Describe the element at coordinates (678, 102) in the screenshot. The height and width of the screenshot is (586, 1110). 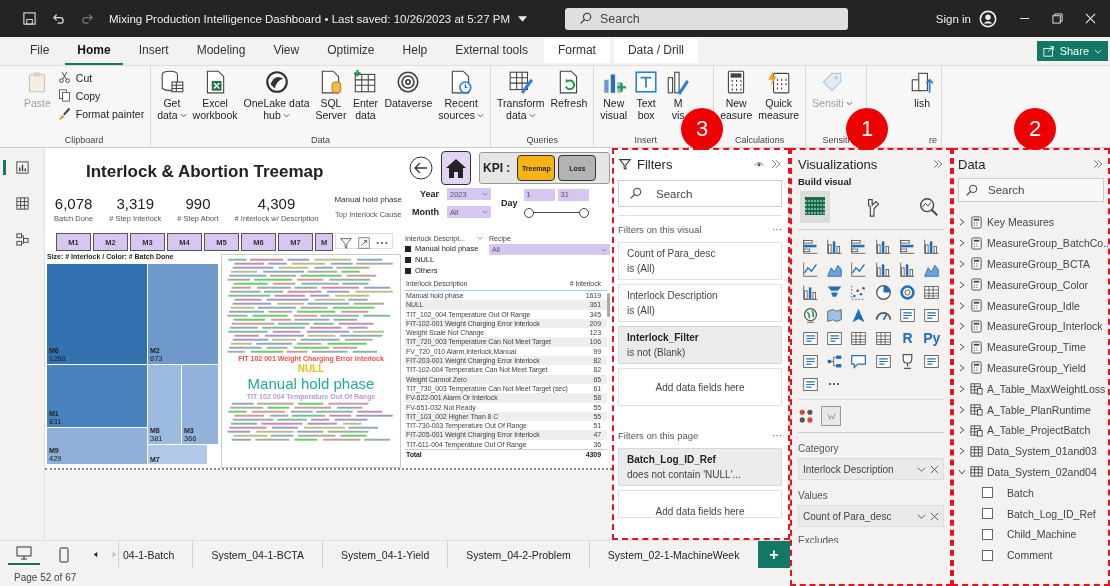
I see `ribbon-button: M vis` at that location.